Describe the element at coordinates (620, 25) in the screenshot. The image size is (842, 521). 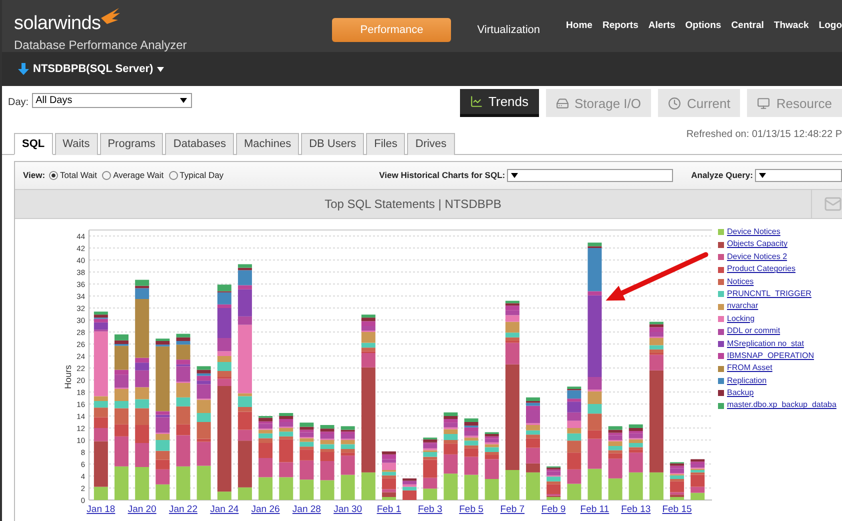
I see `nav-link: Reports` at that location.